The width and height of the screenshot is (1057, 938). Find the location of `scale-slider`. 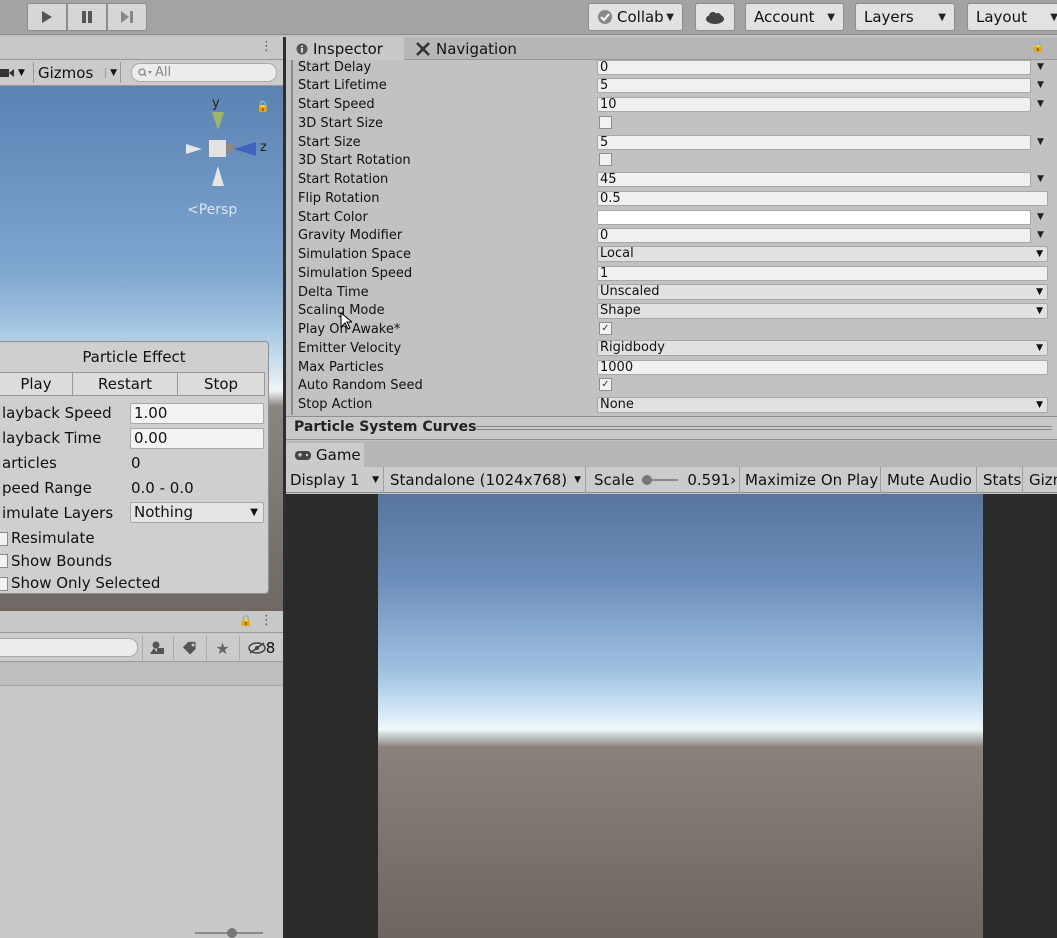

scale-slider is located at coordinates (660, 480).